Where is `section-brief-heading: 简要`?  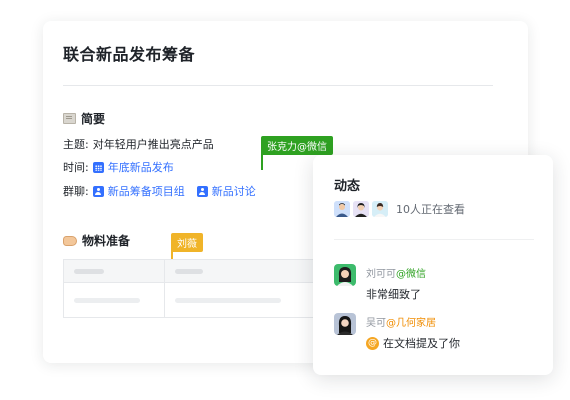
section-brief-heading: 简要 is located at coordinates (84, 118).